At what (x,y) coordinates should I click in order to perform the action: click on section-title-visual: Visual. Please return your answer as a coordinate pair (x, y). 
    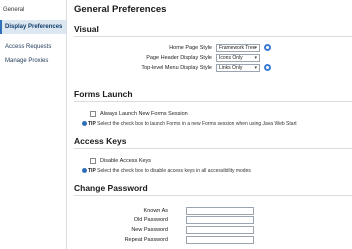
    Looking at the image, I should click on (86, 29).